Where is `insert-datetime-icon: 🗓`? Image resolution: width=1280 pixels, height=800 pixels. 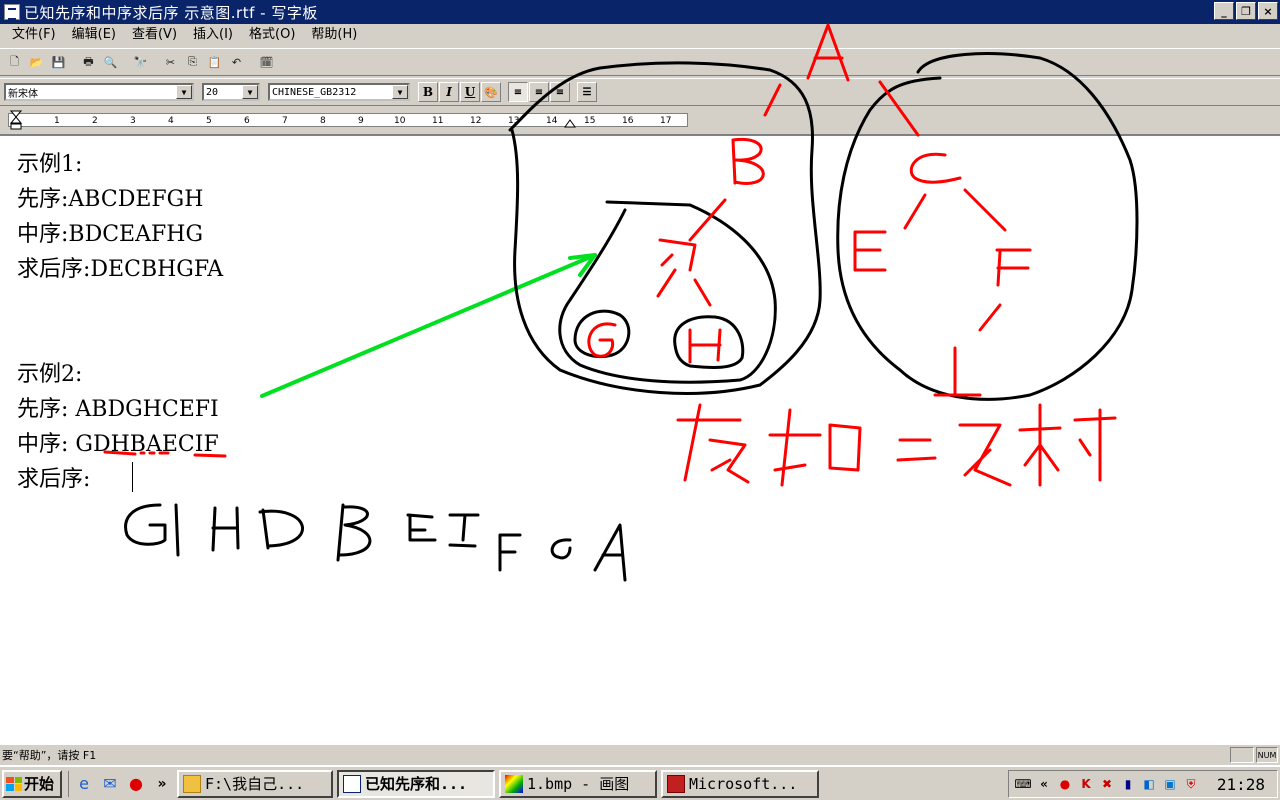
insert-datetime-icon: 🗓 is located at coordinates (266, 62).